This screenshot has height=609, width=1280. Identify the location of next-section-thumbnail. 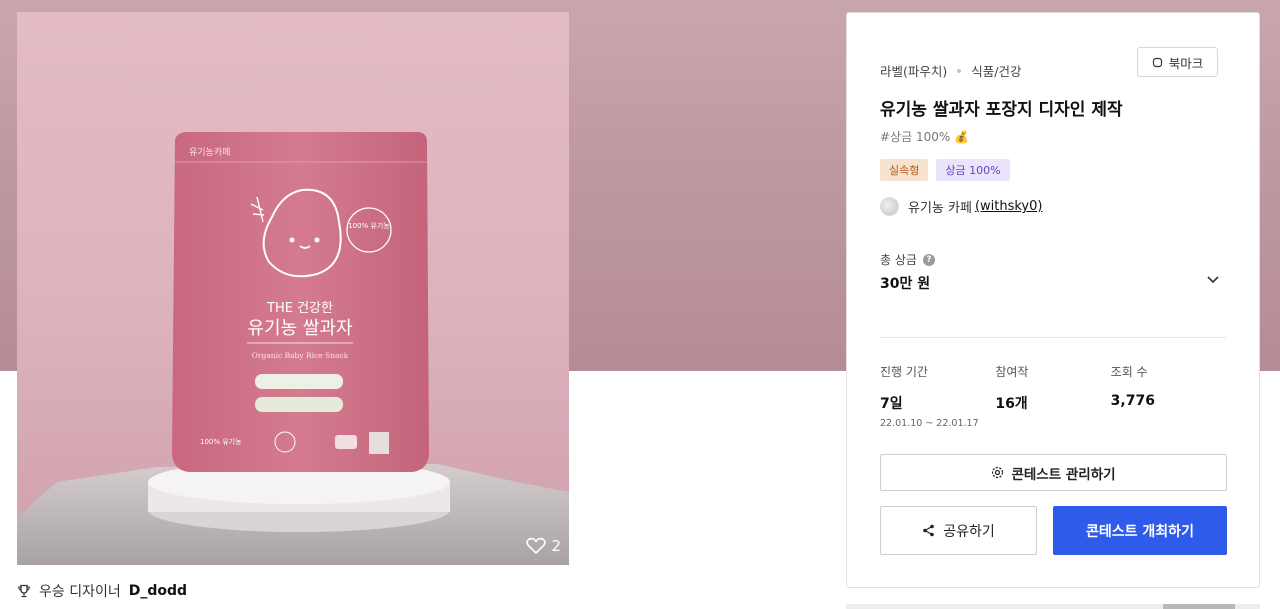
(1199, 606).